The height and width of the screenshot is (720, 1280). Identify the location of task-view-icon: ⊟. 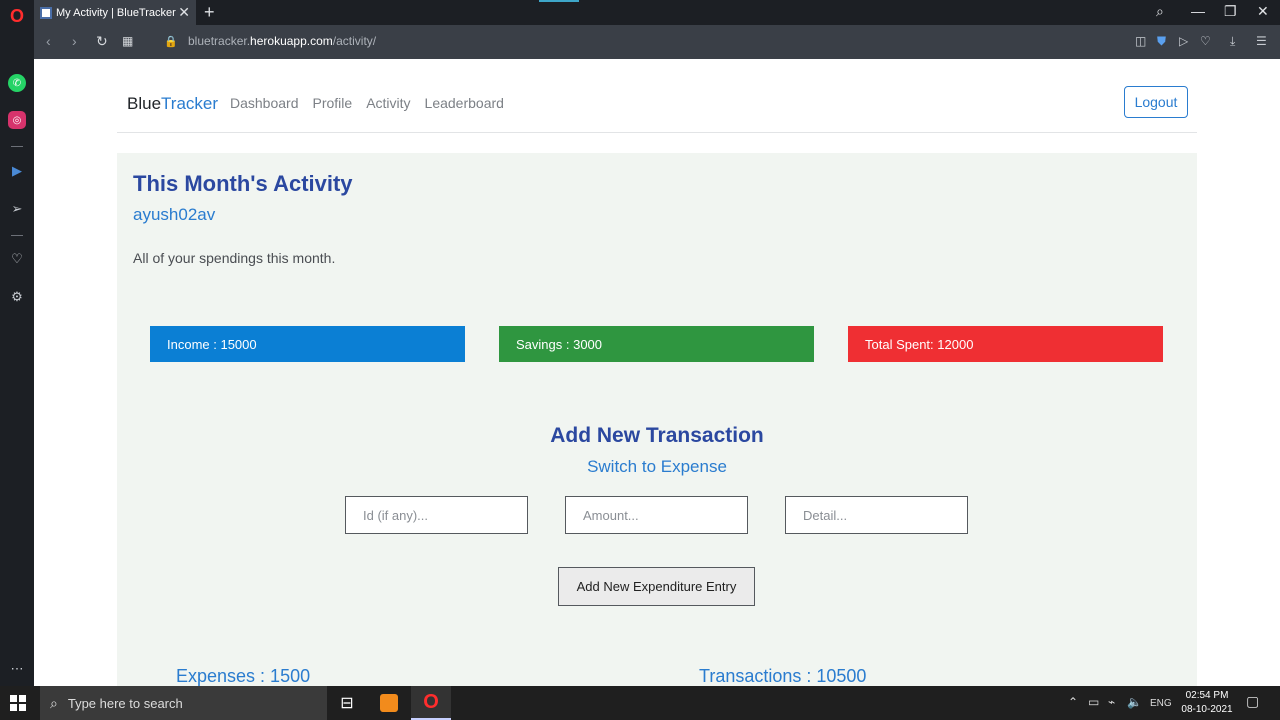
(347, 703).